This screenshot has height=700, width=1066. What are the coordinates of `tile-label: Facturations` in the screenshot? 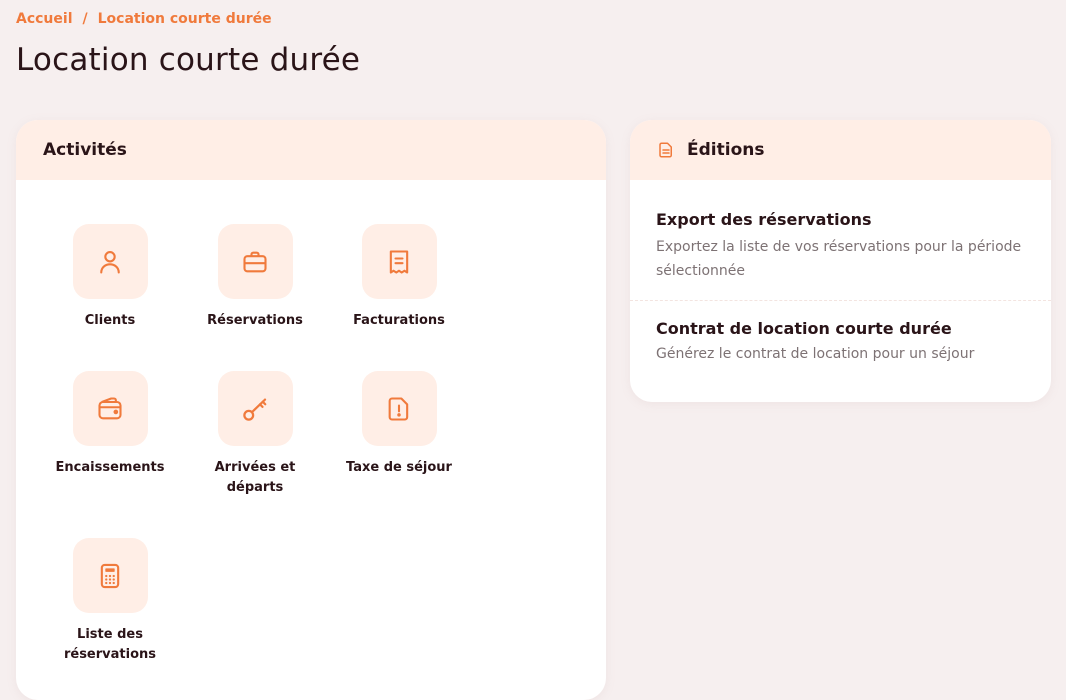 It's located at (399, 320).